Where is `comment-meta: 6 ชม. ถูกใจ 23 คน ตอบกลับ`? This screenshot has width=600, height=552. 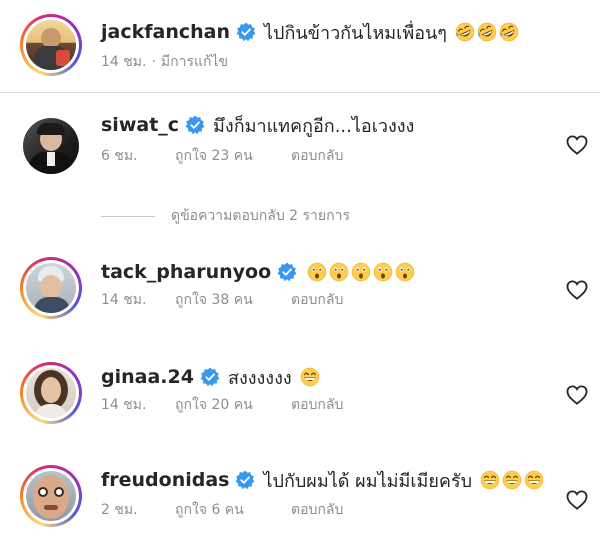
comment-meta: 6 ชม. ถูกใจ 23 คน ตอบกลับ is located at coordinates (222, 156).